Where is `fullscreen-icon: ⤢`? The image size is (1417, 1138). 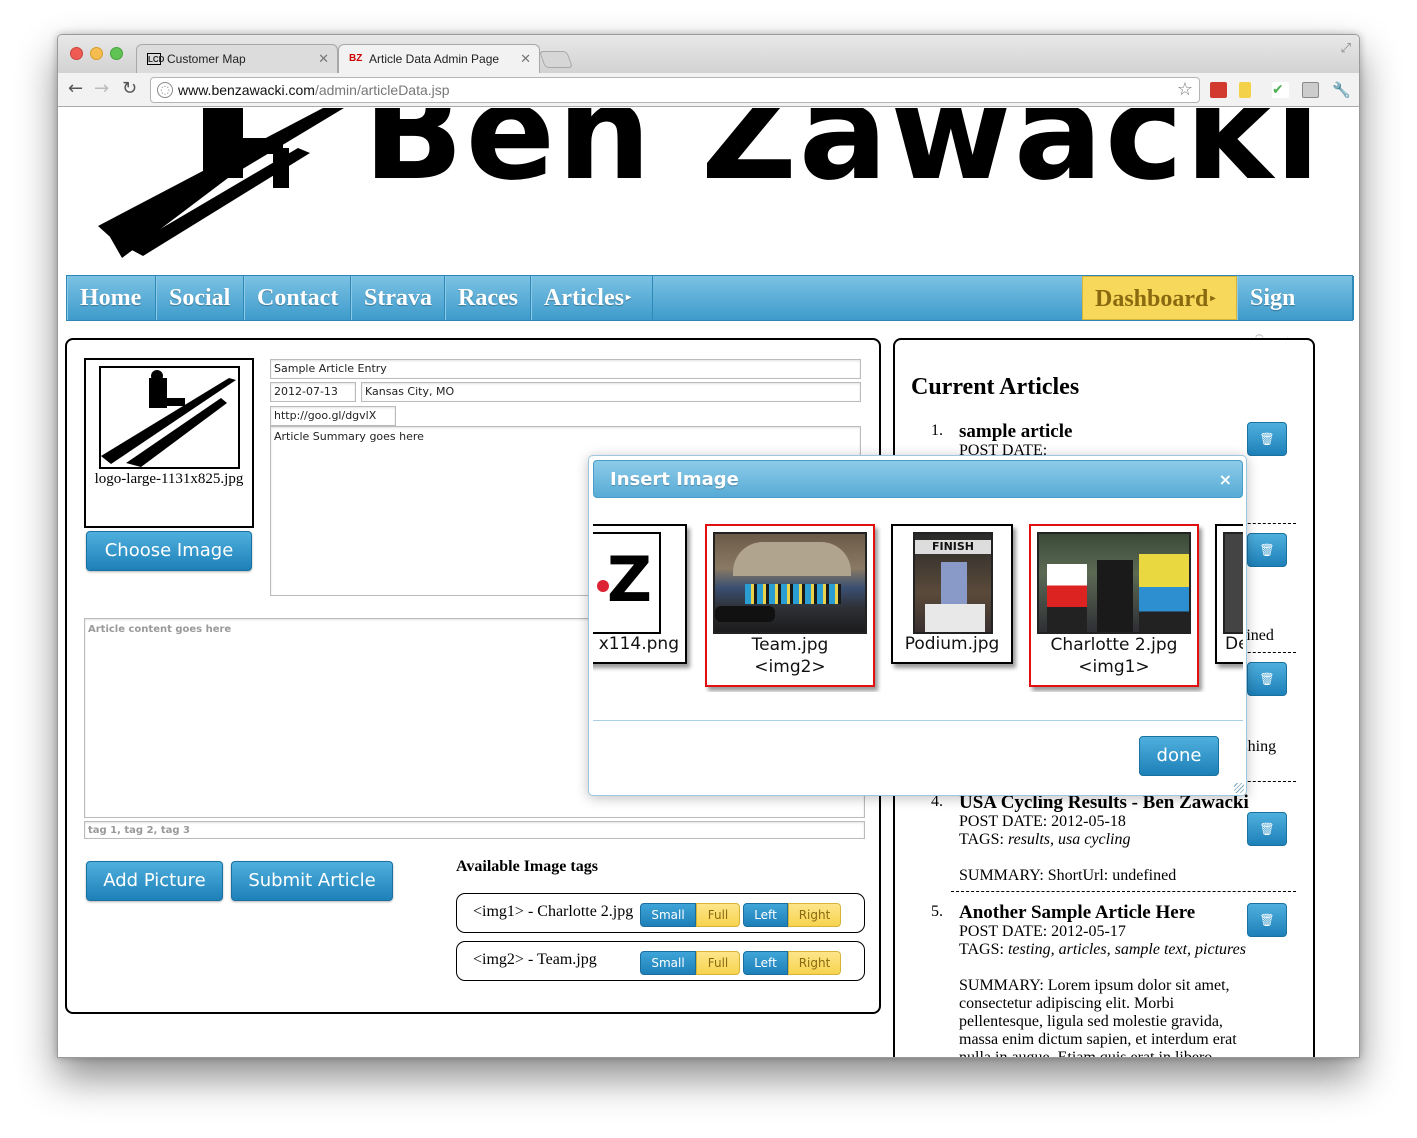 fullscreen-icon: ⤢ is located at coordinates (1346, 48).